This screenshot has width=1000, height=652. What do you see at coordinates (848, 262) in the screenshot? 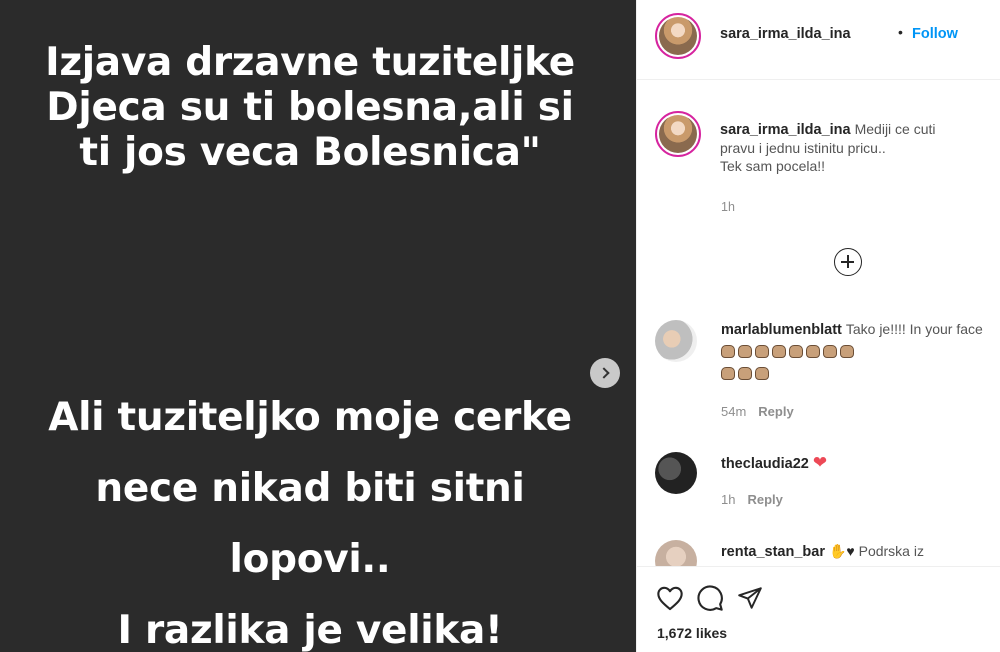
I see `load-more-comments-icon` at bounding box center [848, 262].